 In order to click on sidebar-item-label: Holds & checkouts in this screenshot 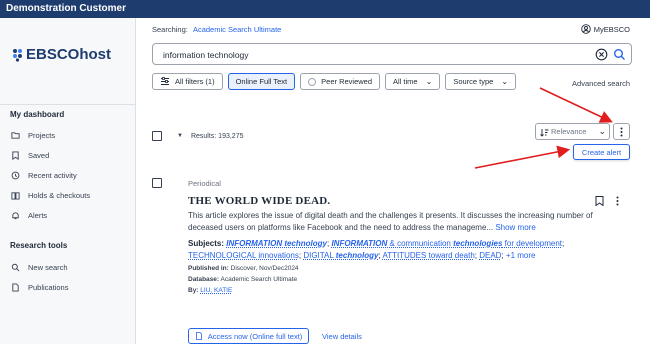, I will do `click(59, 195)`.